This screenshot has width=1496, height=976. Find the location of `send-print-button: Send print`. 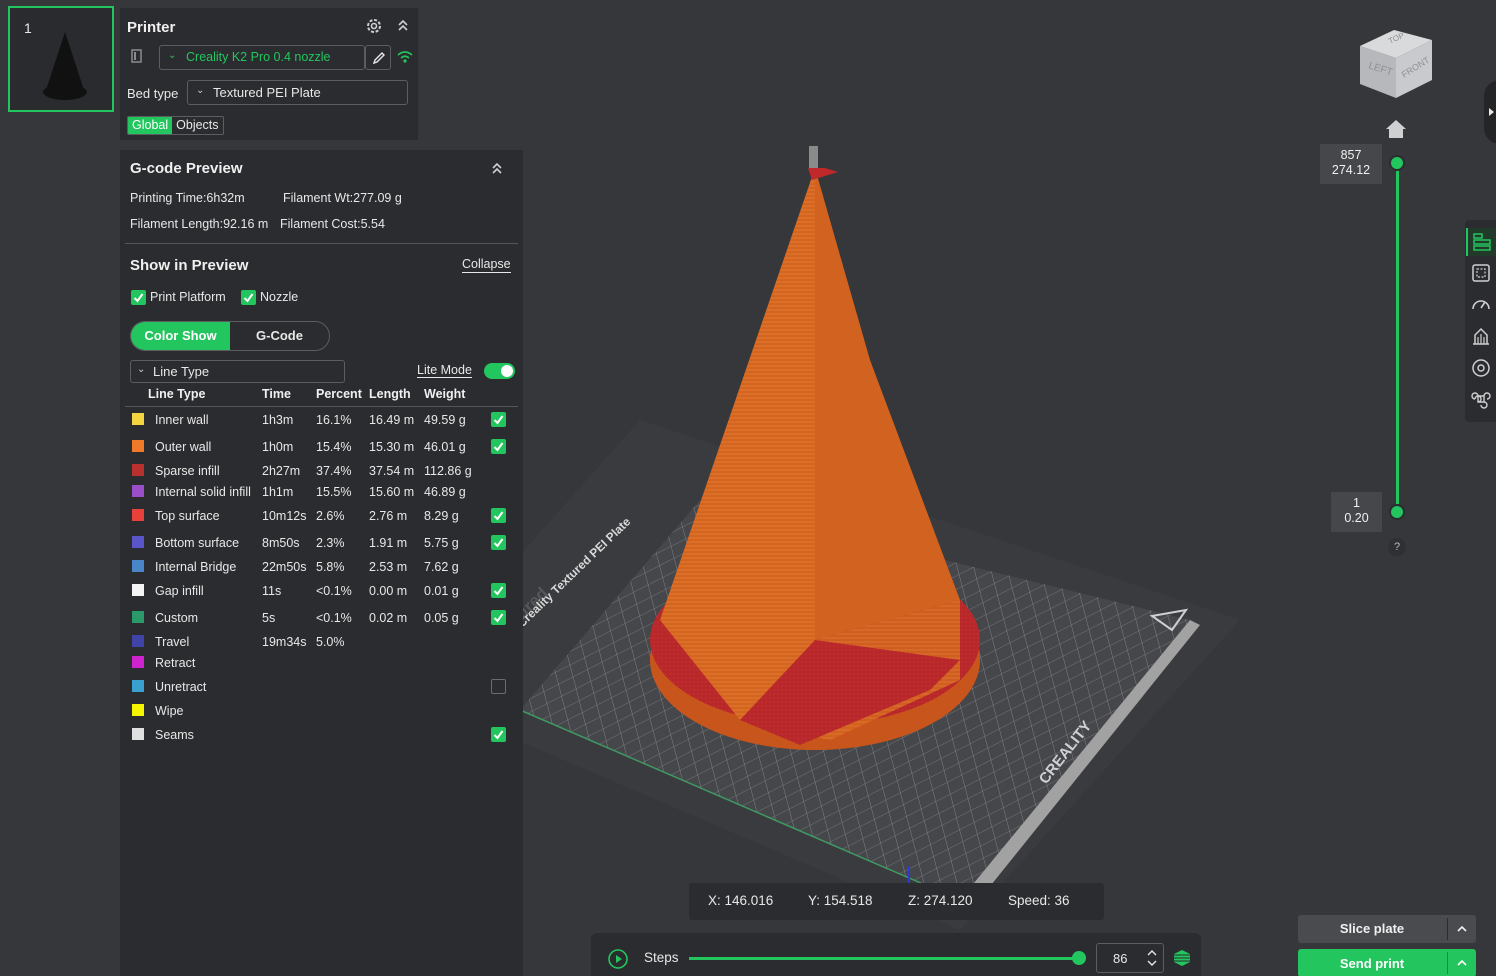

send-print-button: Send print is located at coordinates (1387, 962).